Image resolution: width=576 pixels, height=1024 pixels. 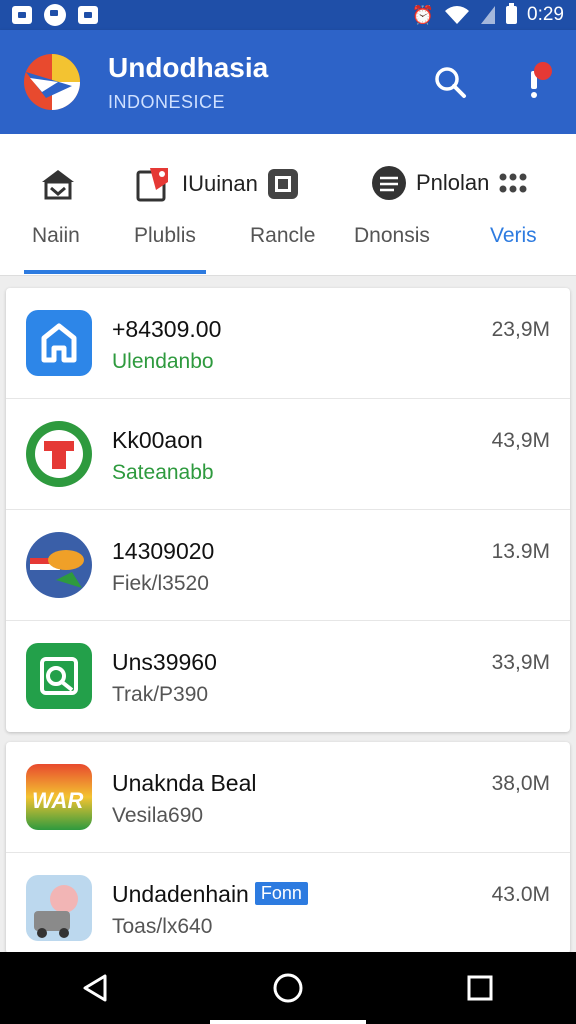 I want to click on list-item: +84309.00 Ulendanbo 23,9M, so click(x=288, y=343).